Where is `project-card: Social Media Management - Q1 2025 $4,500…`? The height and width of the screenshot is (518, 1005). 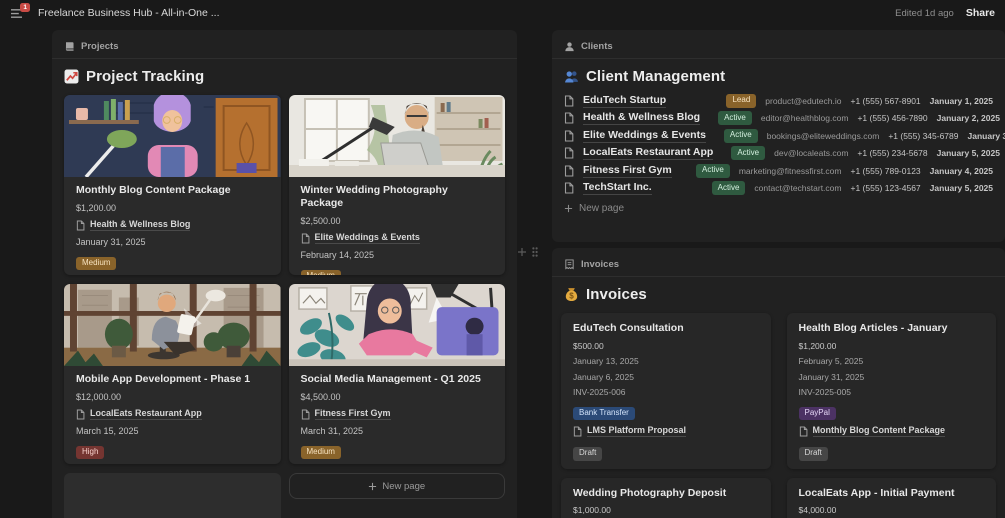 project-card: Social Media Management - Q1 2025 $4,500… is located at coordinates (396, 374).